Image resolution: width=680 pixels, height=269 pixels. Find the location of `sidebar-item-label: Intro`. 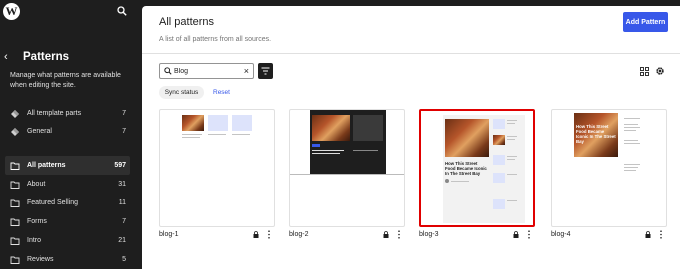

sidebar-item-label: Intro is located at coordinates (34, 240).